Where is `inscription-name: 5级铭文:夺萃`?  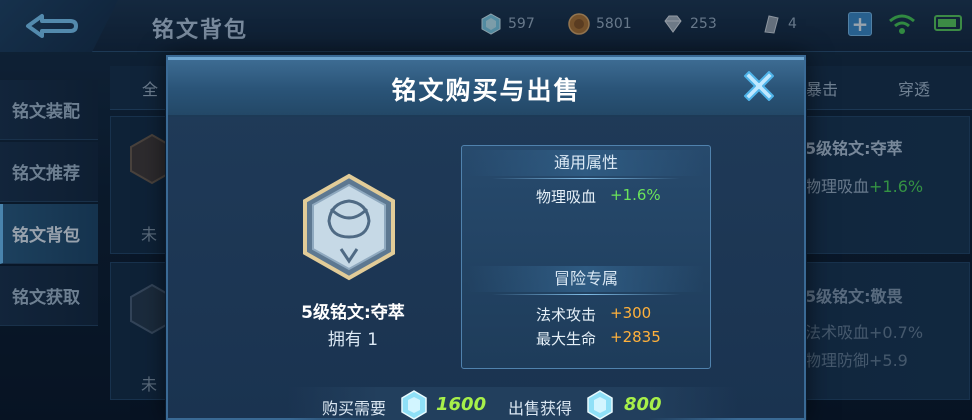
inscription-name: 5级铭文:夺萃 is located at coordinates (353, 313).